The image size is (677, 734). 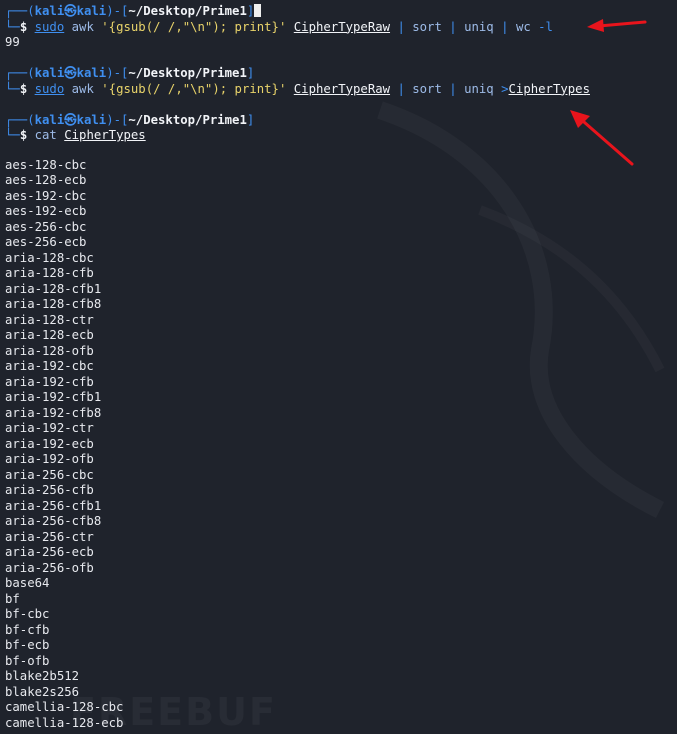 What do you see at coordinates (53, 412) in the screenshot?
I see `cipher-list-item: aria-192-cfb8` at bounding box center [53, 412].